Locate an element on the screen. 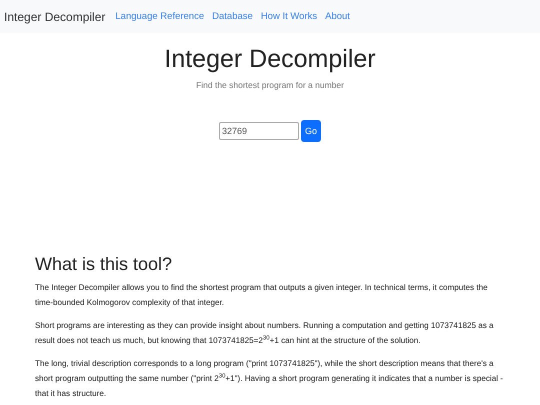 This screenshot has width=540, height=405. go-button: Go is located at coordinates (311, 131).